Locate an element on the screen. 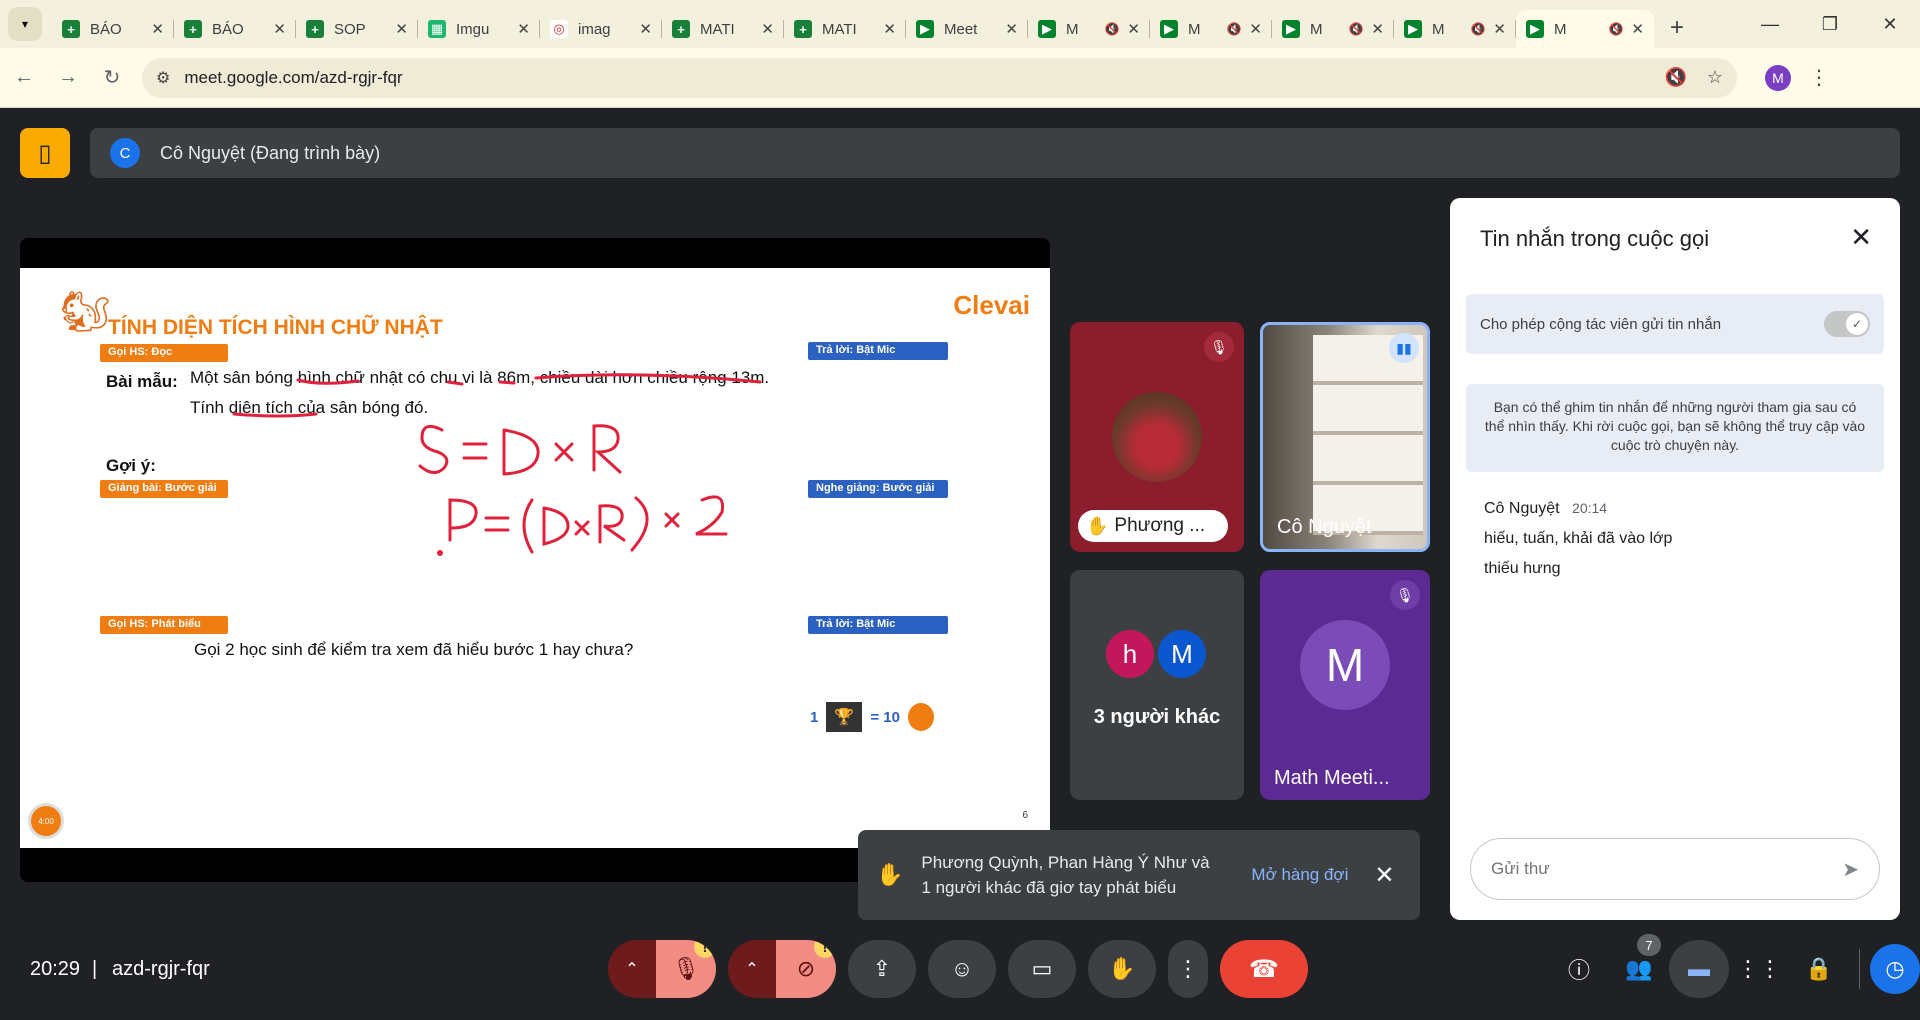 The image size is (1920, 1020). tab-favicon-icon: ▶ is located at coordinates (1291, 29).